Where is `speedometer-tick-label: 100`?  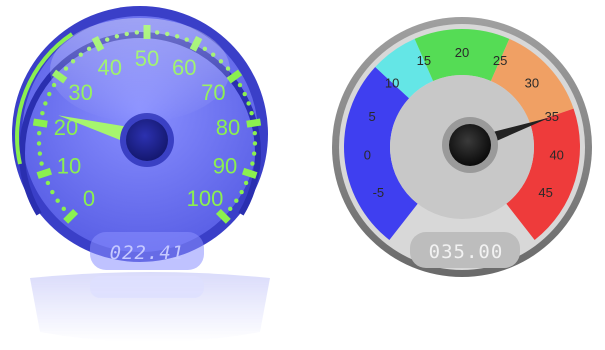
speedometer-tick-label: 100 is located at coordinates (205, 198).